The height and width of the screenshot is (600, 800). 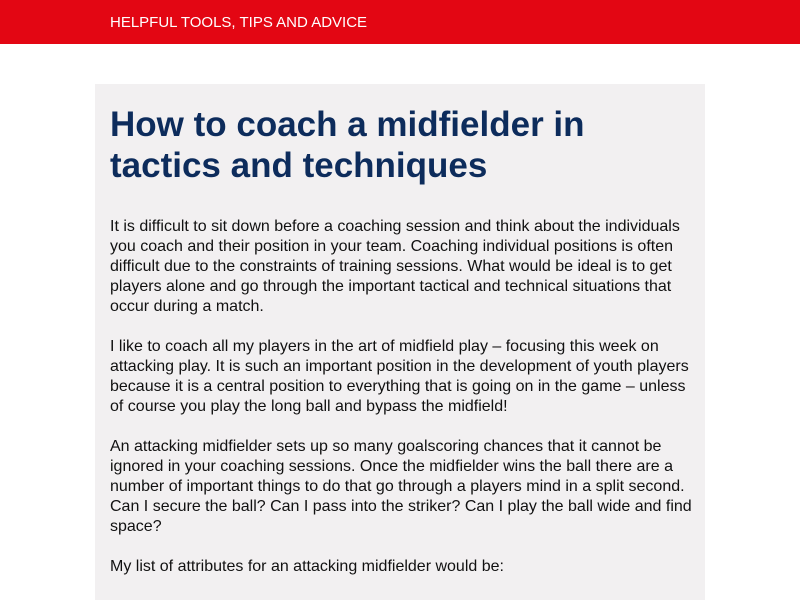 What do you see at coordinates (239, 22) in the screenshot?
I see `banner-tagline: HELPFUL TOOLS, TIPS AND ADVICE` at bounding box center [239, 22].